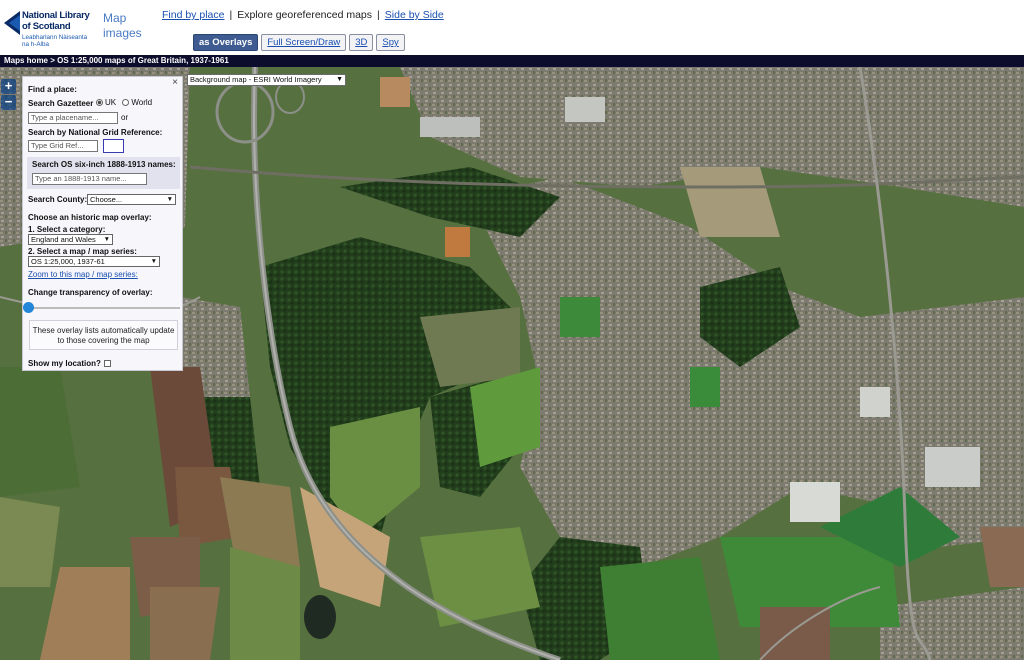 This screenshot has height=660, width=1024. I want to click on radio-world-label: World, so click(142, 102).